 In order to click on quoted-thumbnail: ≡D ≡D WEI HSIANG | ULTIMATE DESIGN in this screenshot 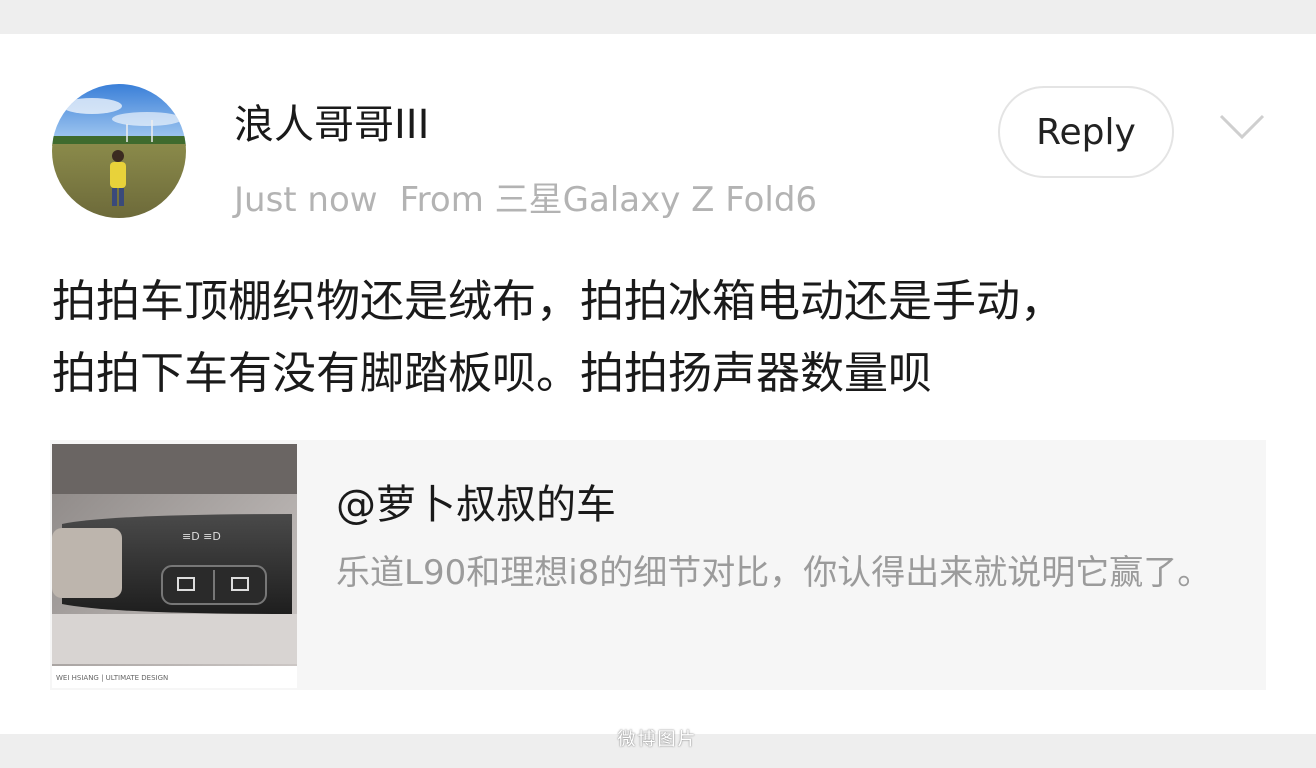, I will do `click(174, 566)`.